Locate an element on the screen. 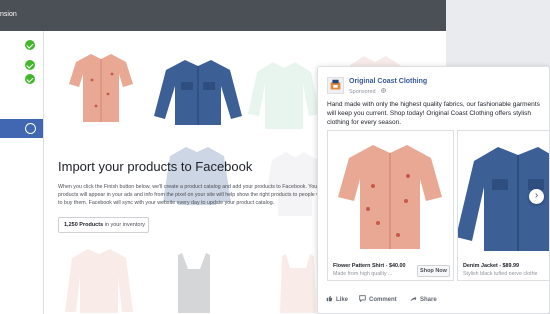 The image size is (550, 314). comment-button: Comment is located at coordinates (378, 299).